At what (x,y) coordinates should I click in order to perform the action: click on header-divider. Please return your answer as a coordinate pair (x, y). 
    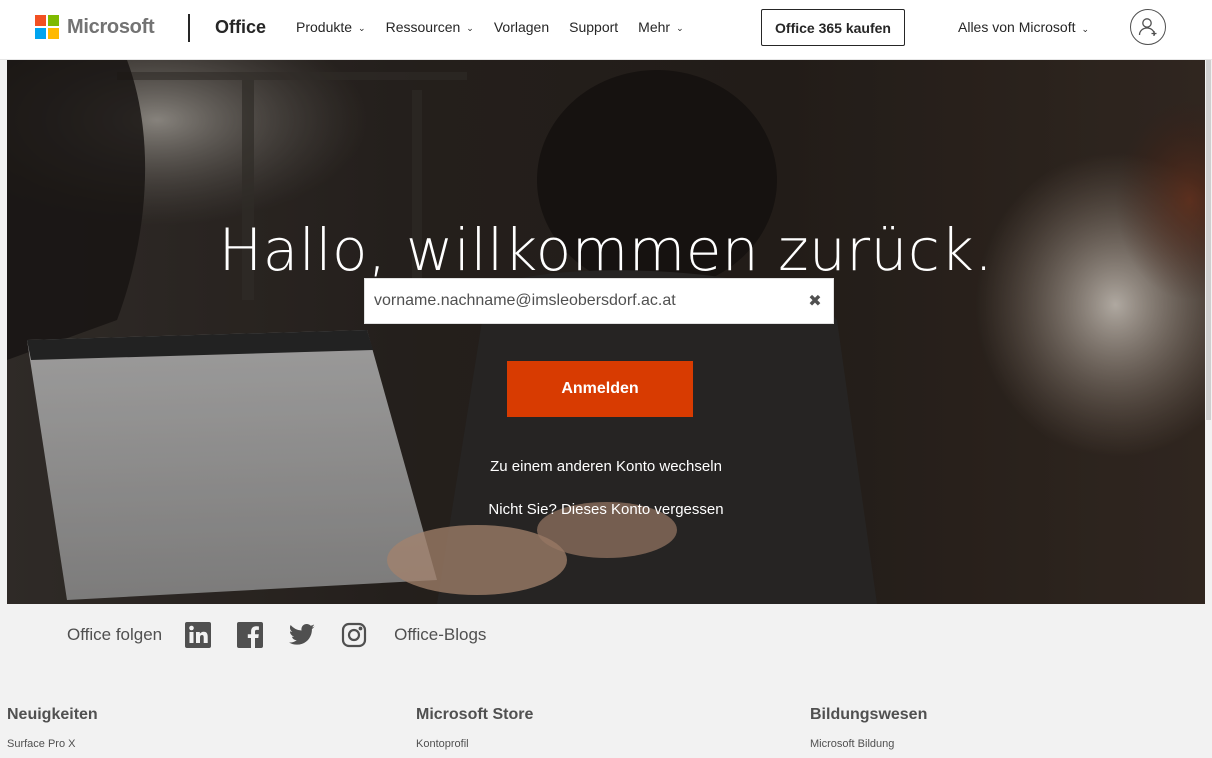
    Looking at the image, I should click on (189, 28).